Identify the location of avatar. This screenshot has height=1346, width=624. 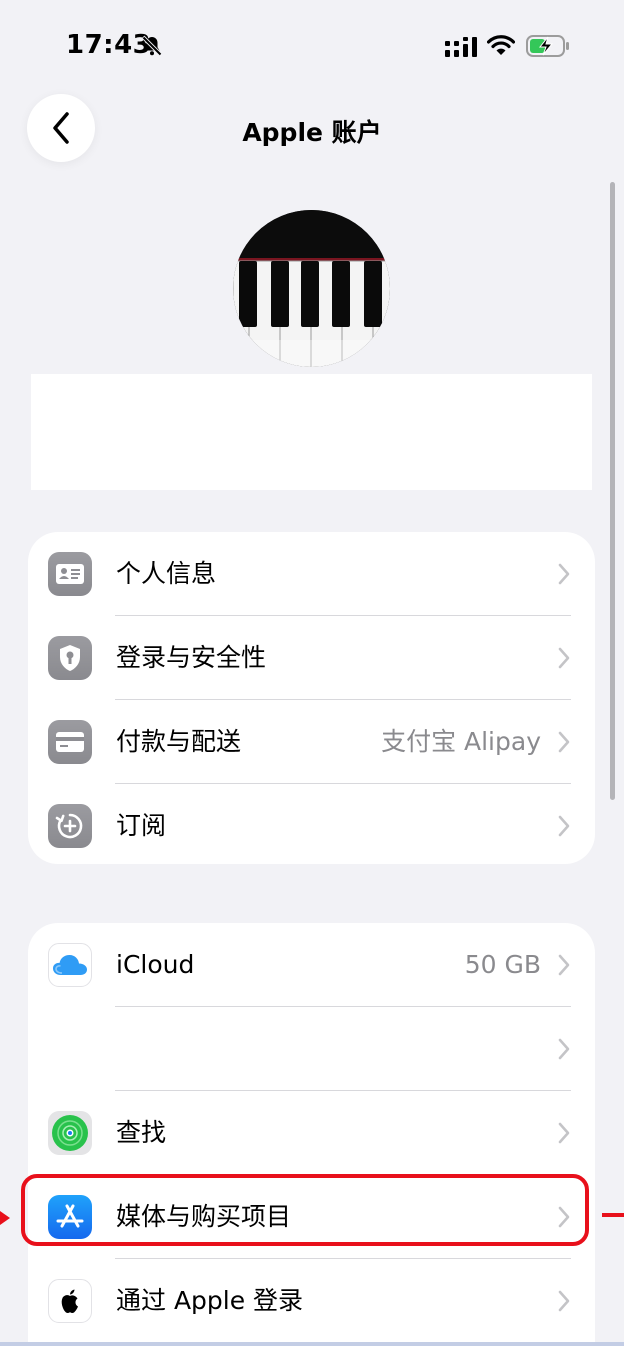
(311, 288).